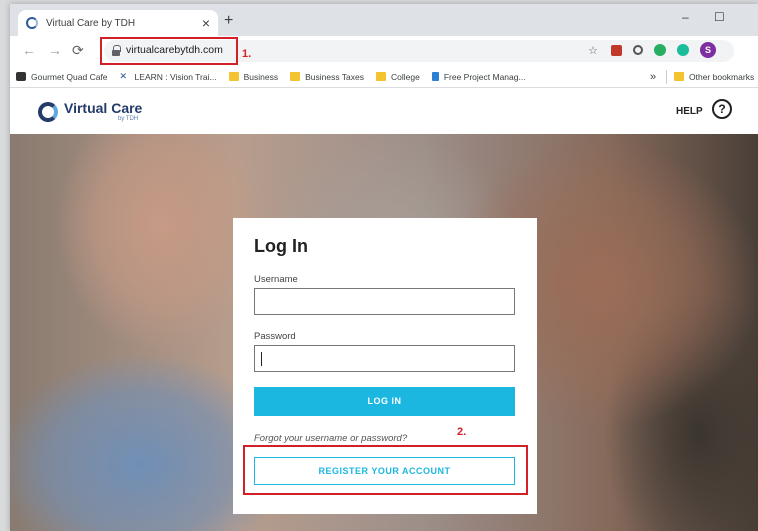  Describe the element at coordinates (330, 438) in the screenshot. I see `forgot-credentials-link: Forgot your username or password?` at that location.